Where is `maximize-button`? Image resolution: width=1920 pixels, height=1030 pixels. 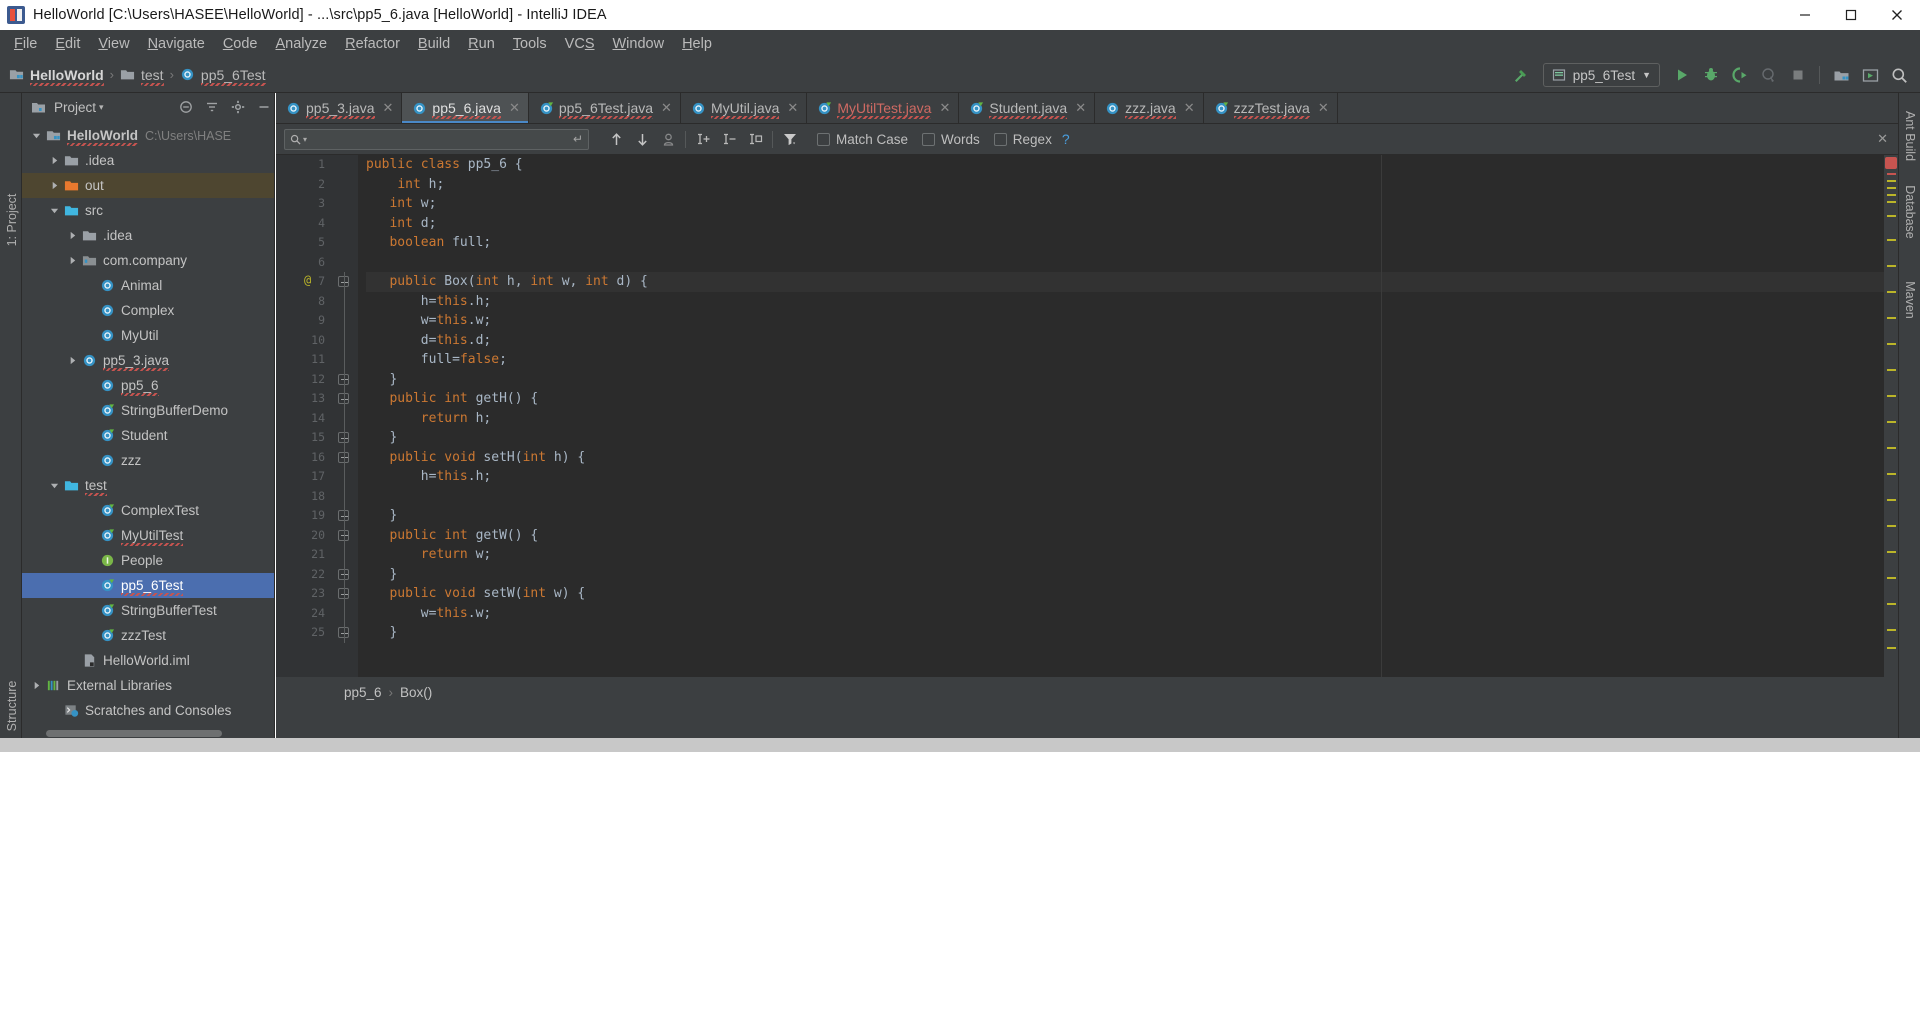
maximize-button is located at coordinates (1851, 15).